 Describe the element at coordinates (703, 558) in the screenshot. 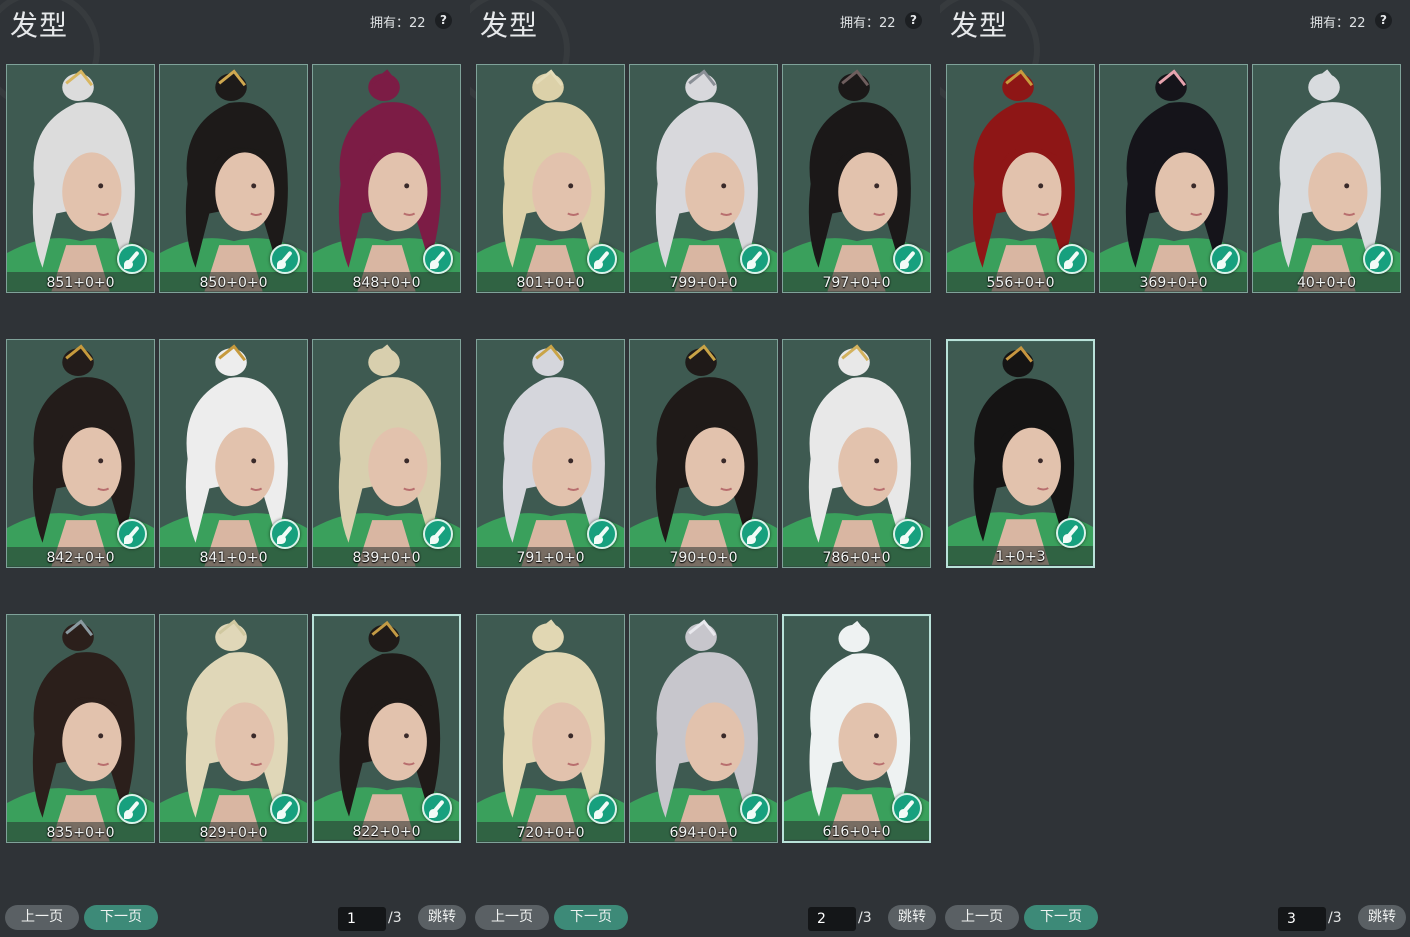

I see `hairstyle-code: 790+0+0` at that location.